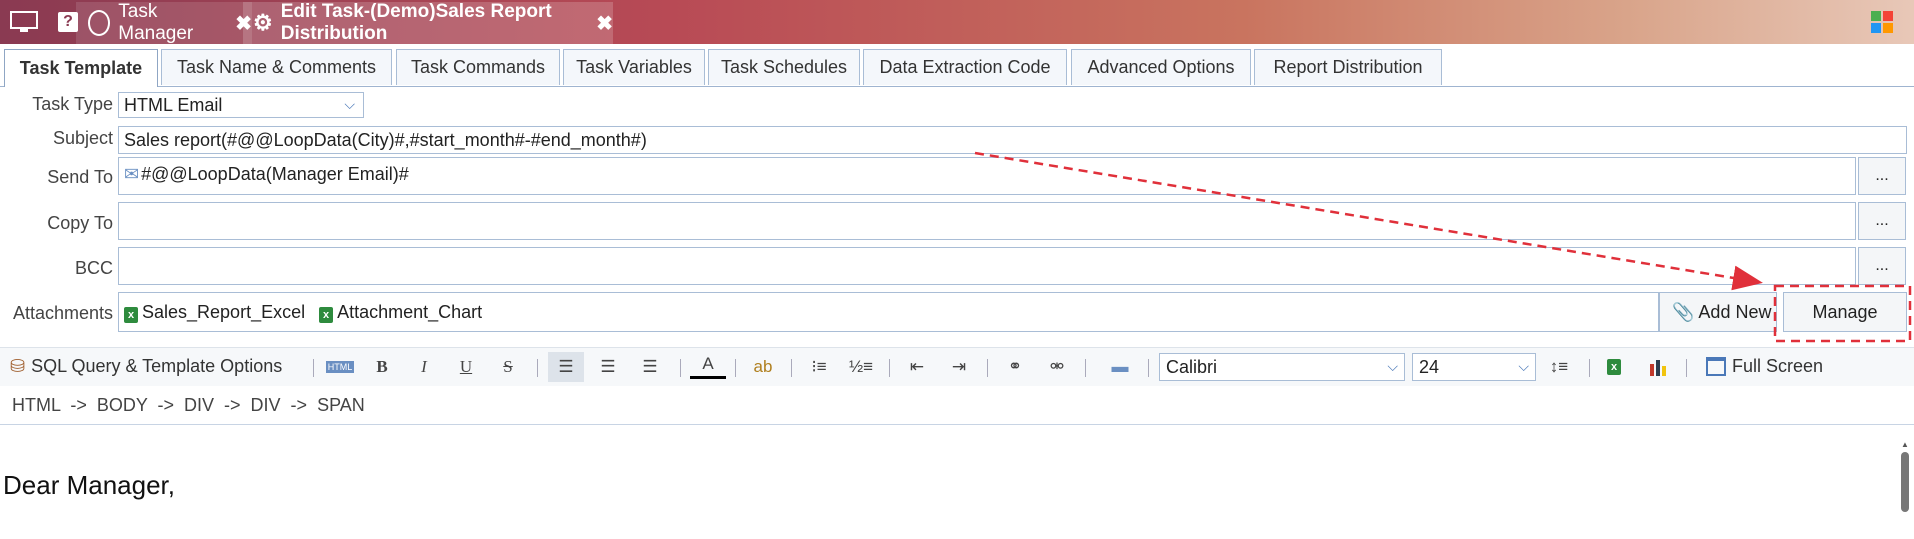 The width and height of the screenshot is (1914, 539). I want to click on full-screen-label: Full Screen, so click(1778, 366).